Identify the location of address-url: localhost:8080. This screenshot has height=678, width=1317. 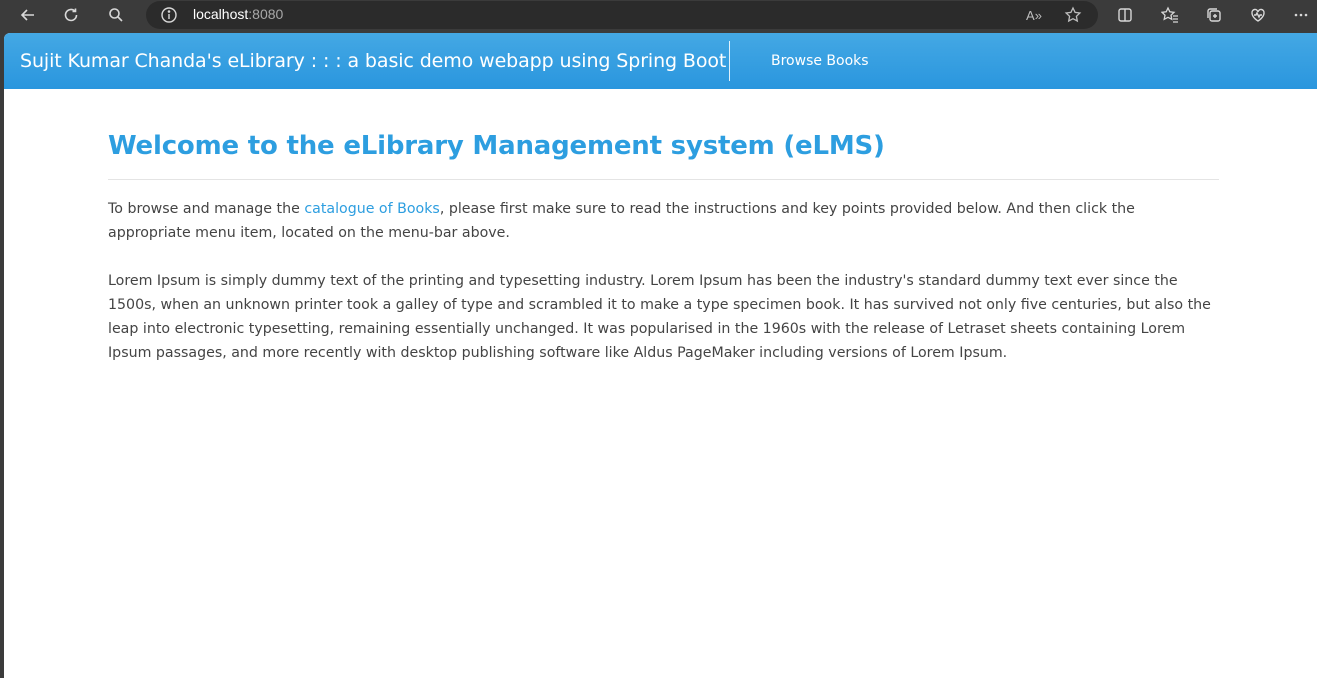
(238, 14).